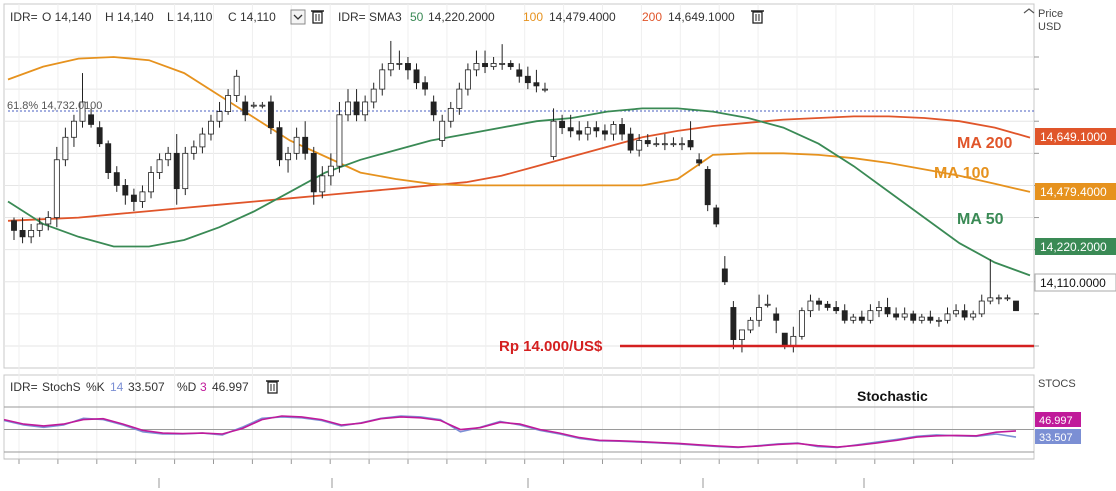  I want to click on stoch-axis-title: STOCS, so click(1057, 384).